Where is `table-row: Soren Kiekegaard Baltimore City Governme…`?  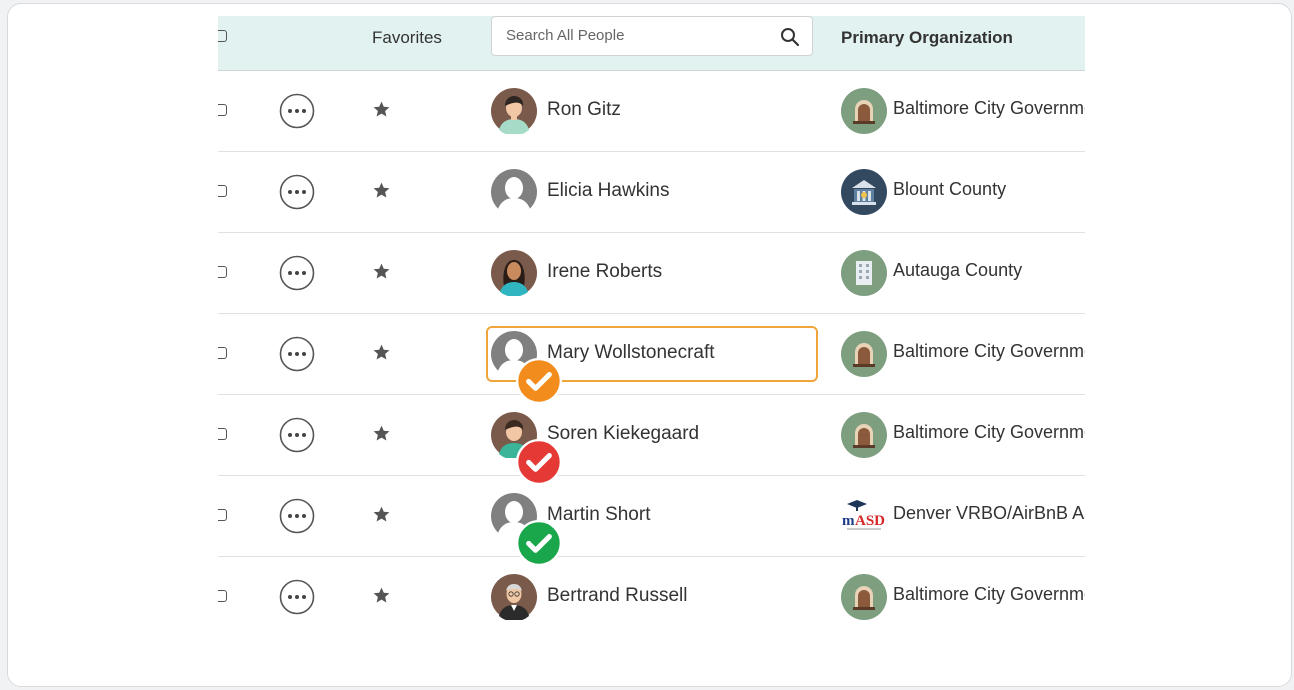 table-row: Soren Kiekegaard Baltimore City Governme… is located at coordinates (651, 440).